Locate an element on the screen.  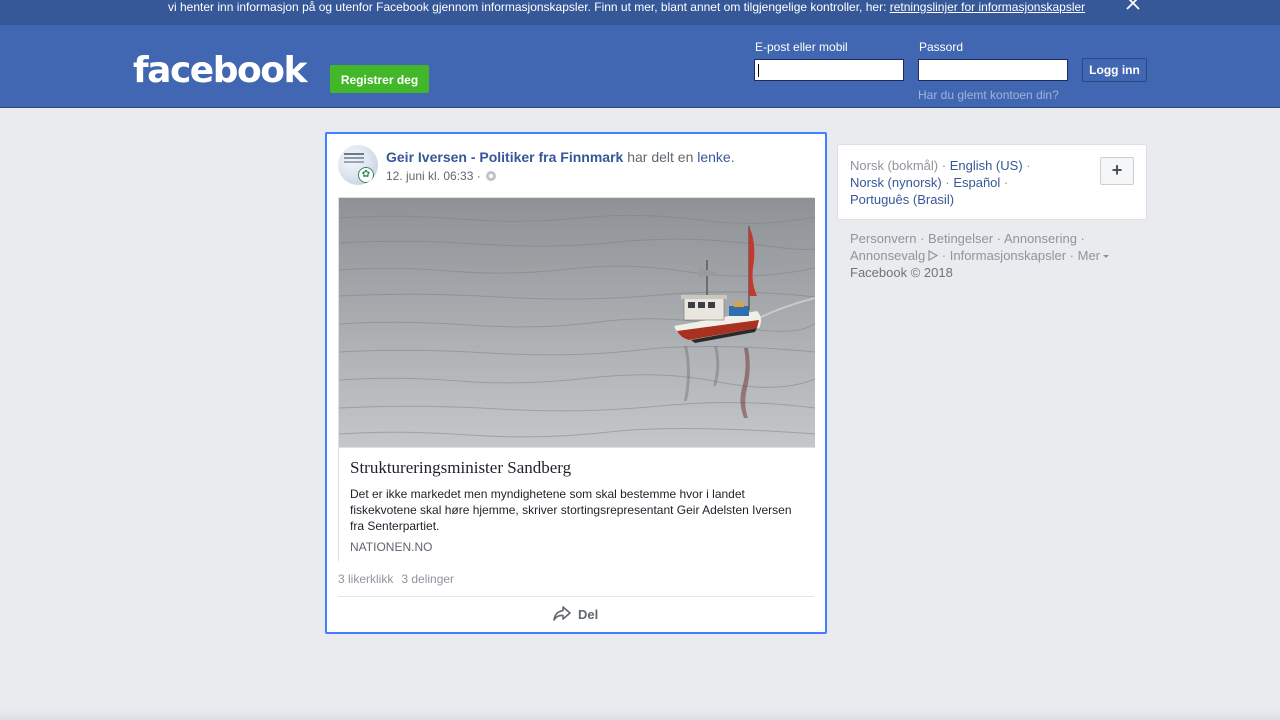
current-language: Norsk (bokmål) is located at coordinates (894, 165).